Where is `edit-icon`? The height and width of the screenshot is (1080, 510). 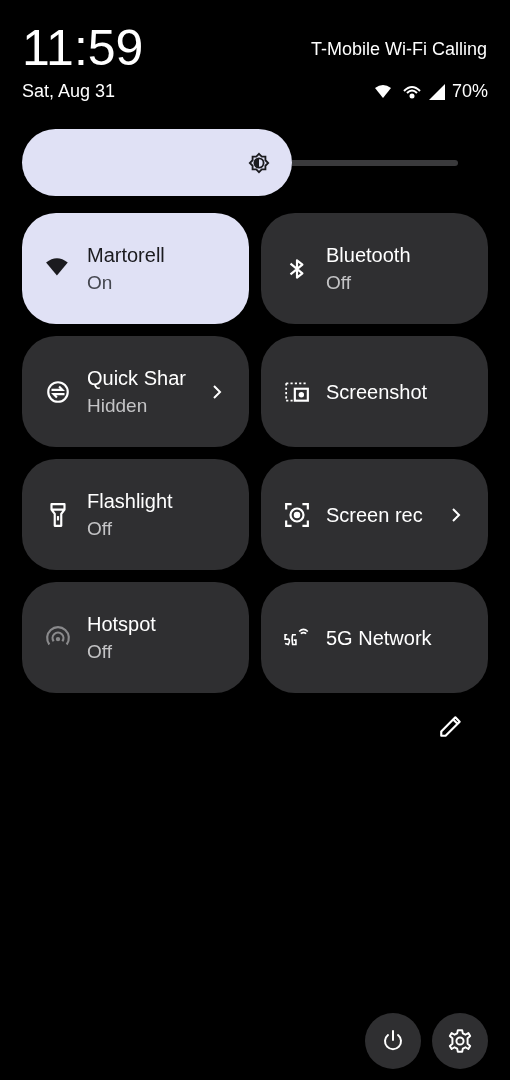
edit-icon is located at coordinates (451, 726).